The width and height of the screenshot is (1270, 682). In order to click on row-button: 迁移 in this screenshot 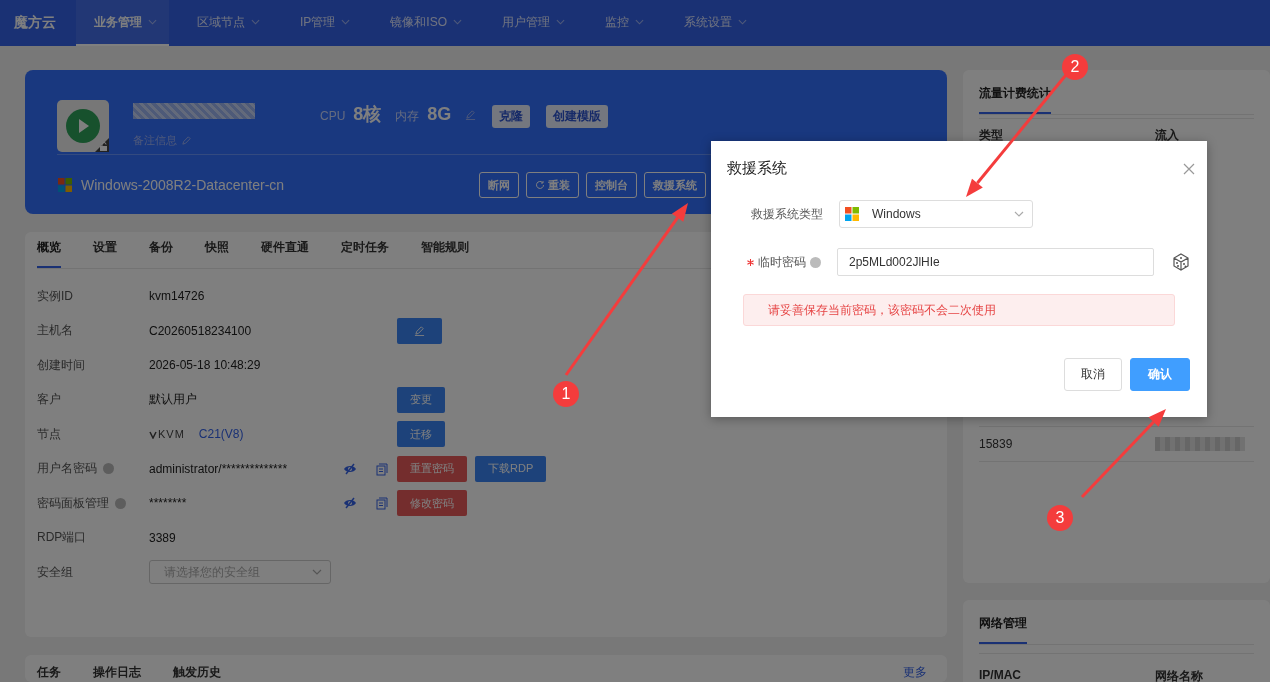, I will do `click(421, 434)`.